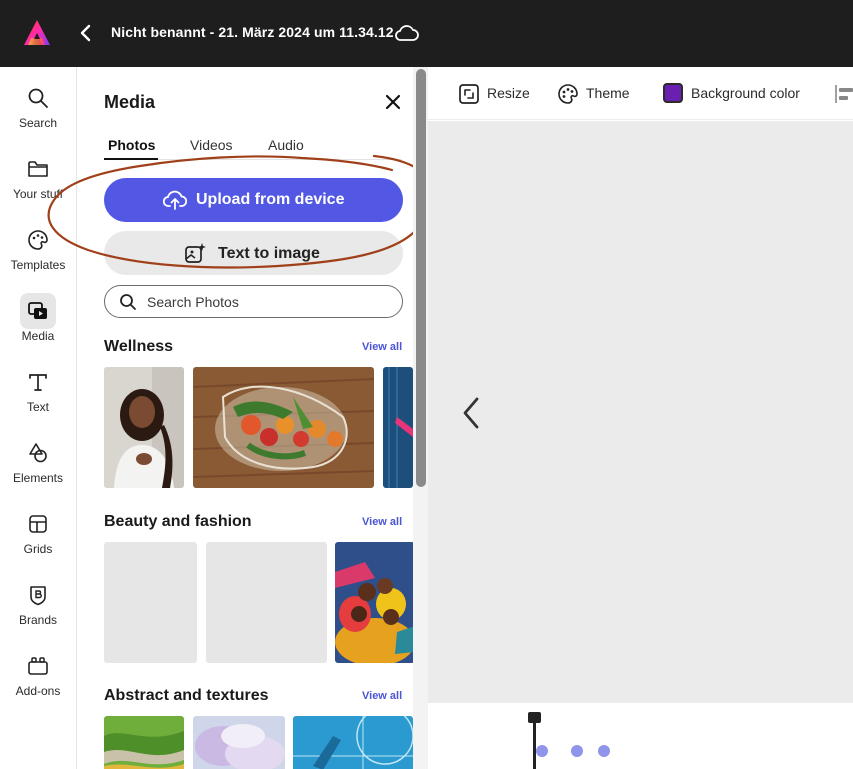  What do you see at coordinates (38, 336) in the screenshot?
I see `rail-label: Media` at bounding box center [38, 336].